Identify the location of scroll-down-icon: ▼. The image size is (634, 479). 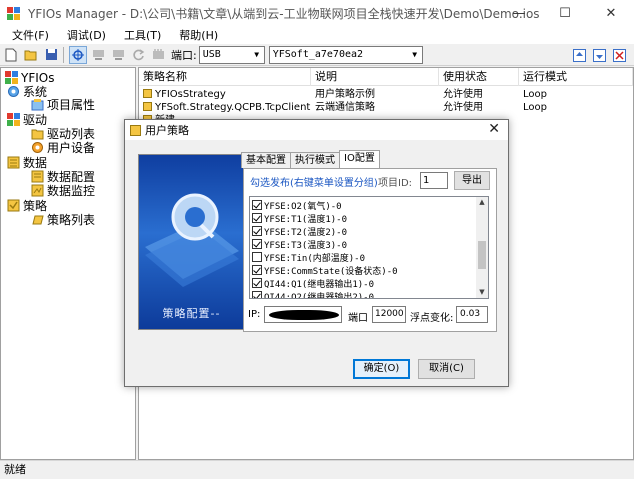
(482, 292).